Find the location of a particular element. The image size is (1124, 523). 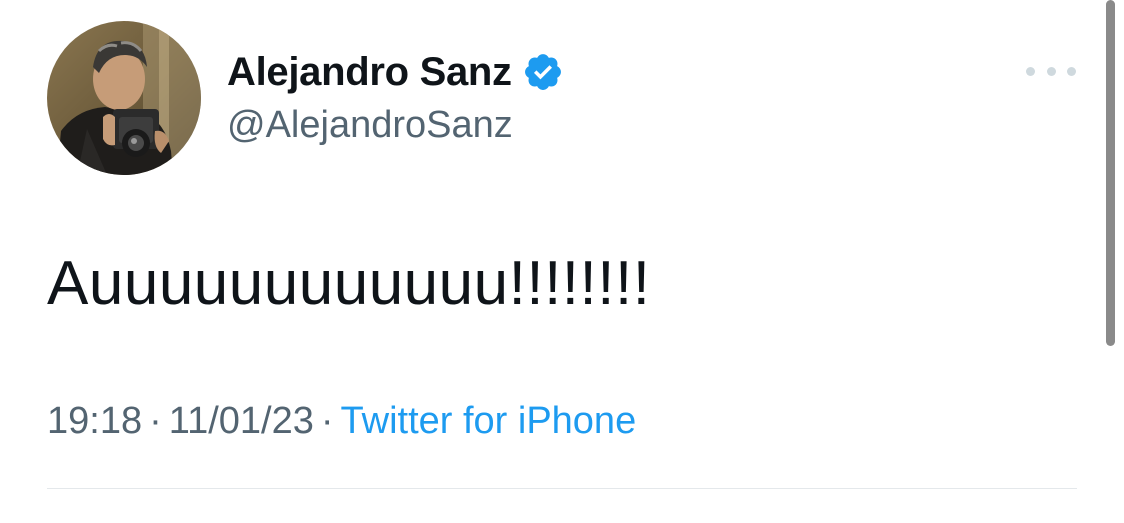

tweet-source-link: Twitter for iPhone is located at coordinates (489, 421).